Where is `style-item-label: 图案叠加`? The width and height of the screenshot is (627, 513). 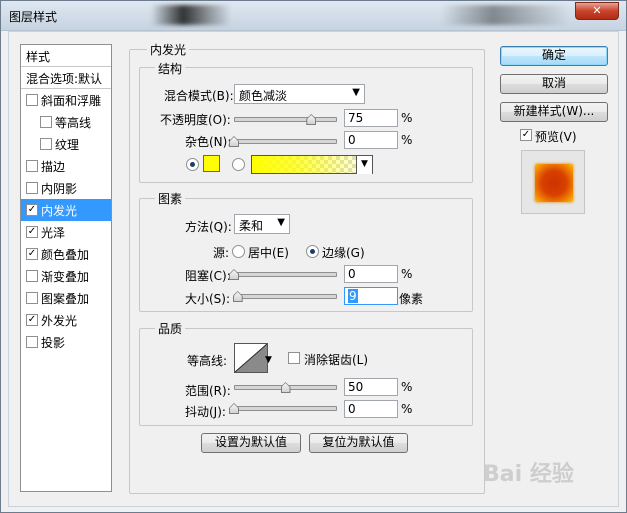
style-item-label: 图案叠加 is located at coordinates (65, 299).